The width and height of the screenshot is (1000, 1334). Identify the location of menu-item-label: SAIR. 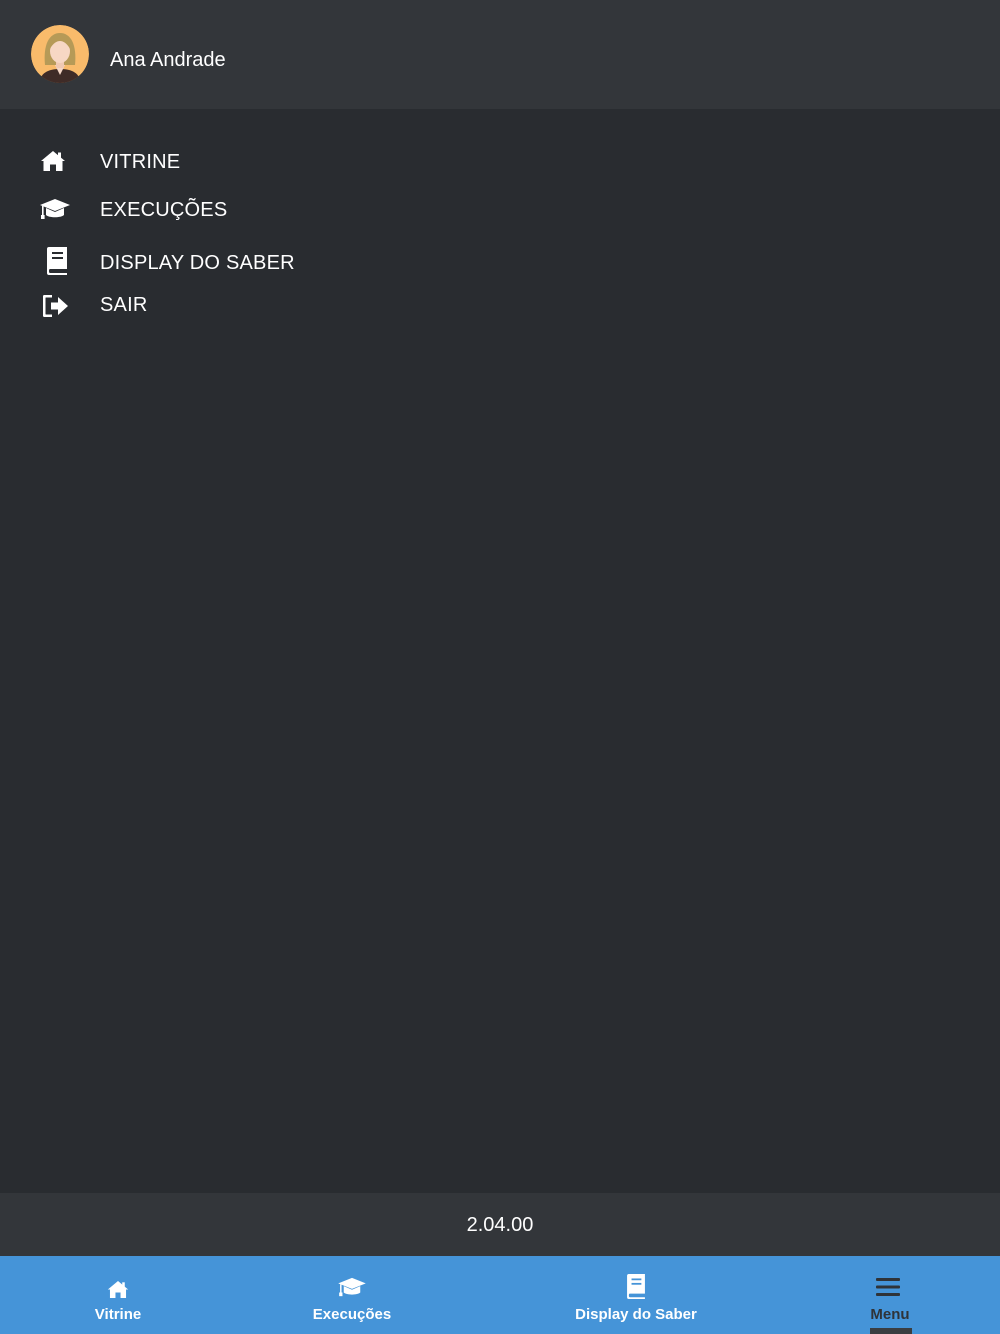
(124, 305).